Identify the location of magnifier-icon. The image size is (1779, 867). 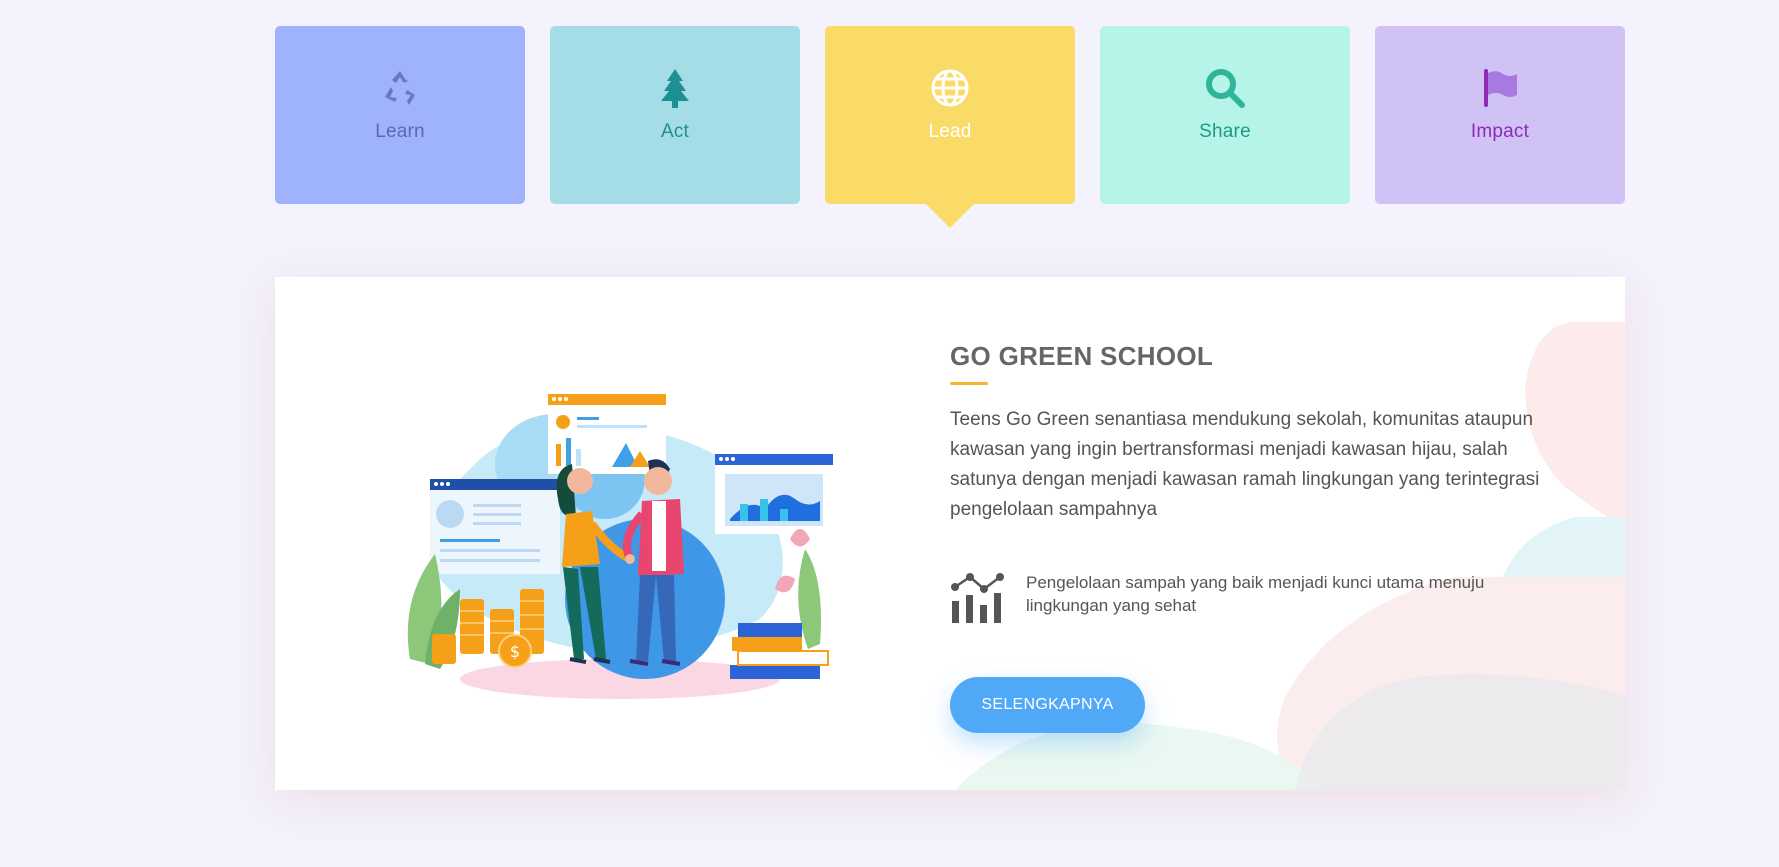
(1225, 88).